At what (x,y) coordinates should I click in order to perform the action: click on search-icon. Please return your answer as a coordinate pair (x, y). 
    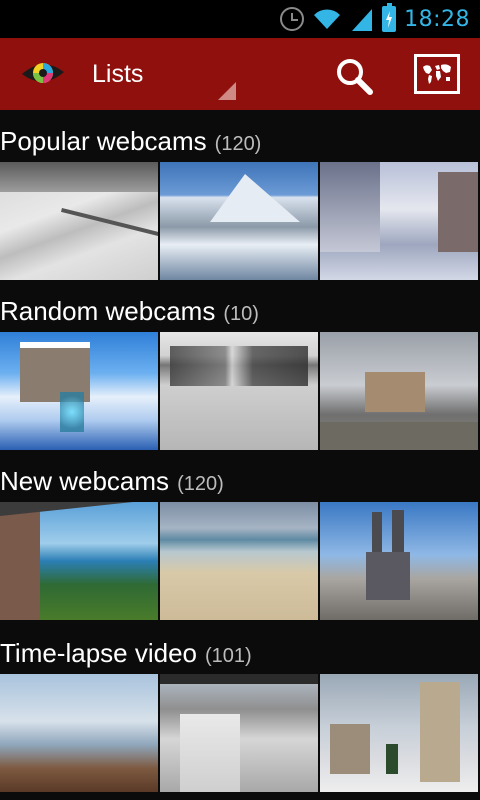
    Looking at the image, I should click on (354, 76).